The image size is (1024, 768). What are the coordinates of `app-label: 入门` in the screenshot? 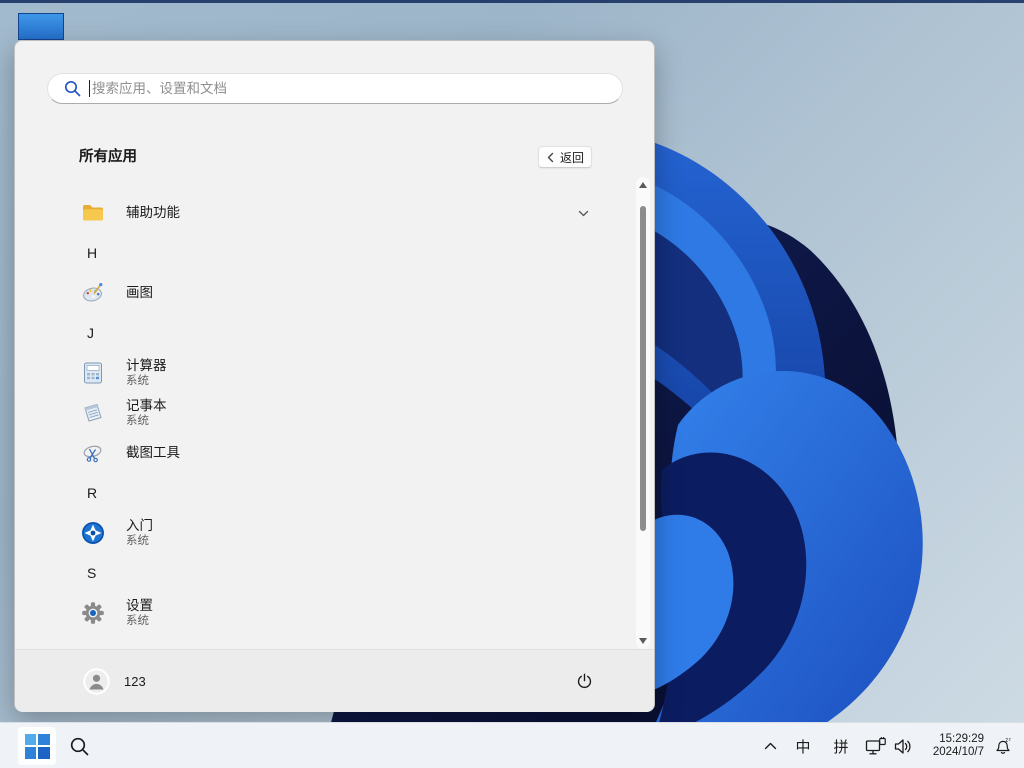 It's located at (139, 525).